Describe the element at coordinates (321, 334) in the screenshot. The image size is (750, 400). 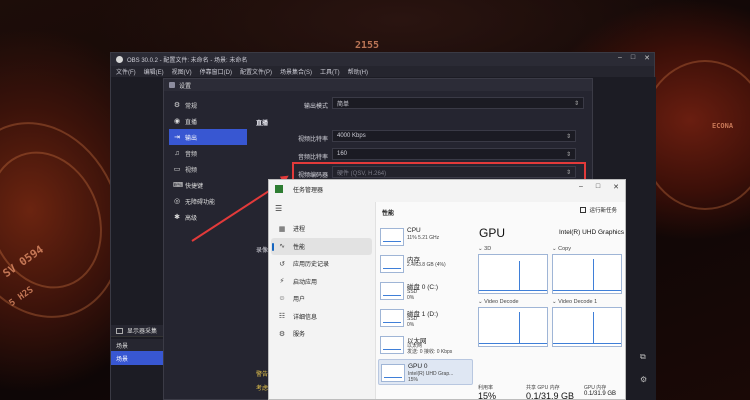
I see `tm-nav-services: ⚙ 服务` at that location.